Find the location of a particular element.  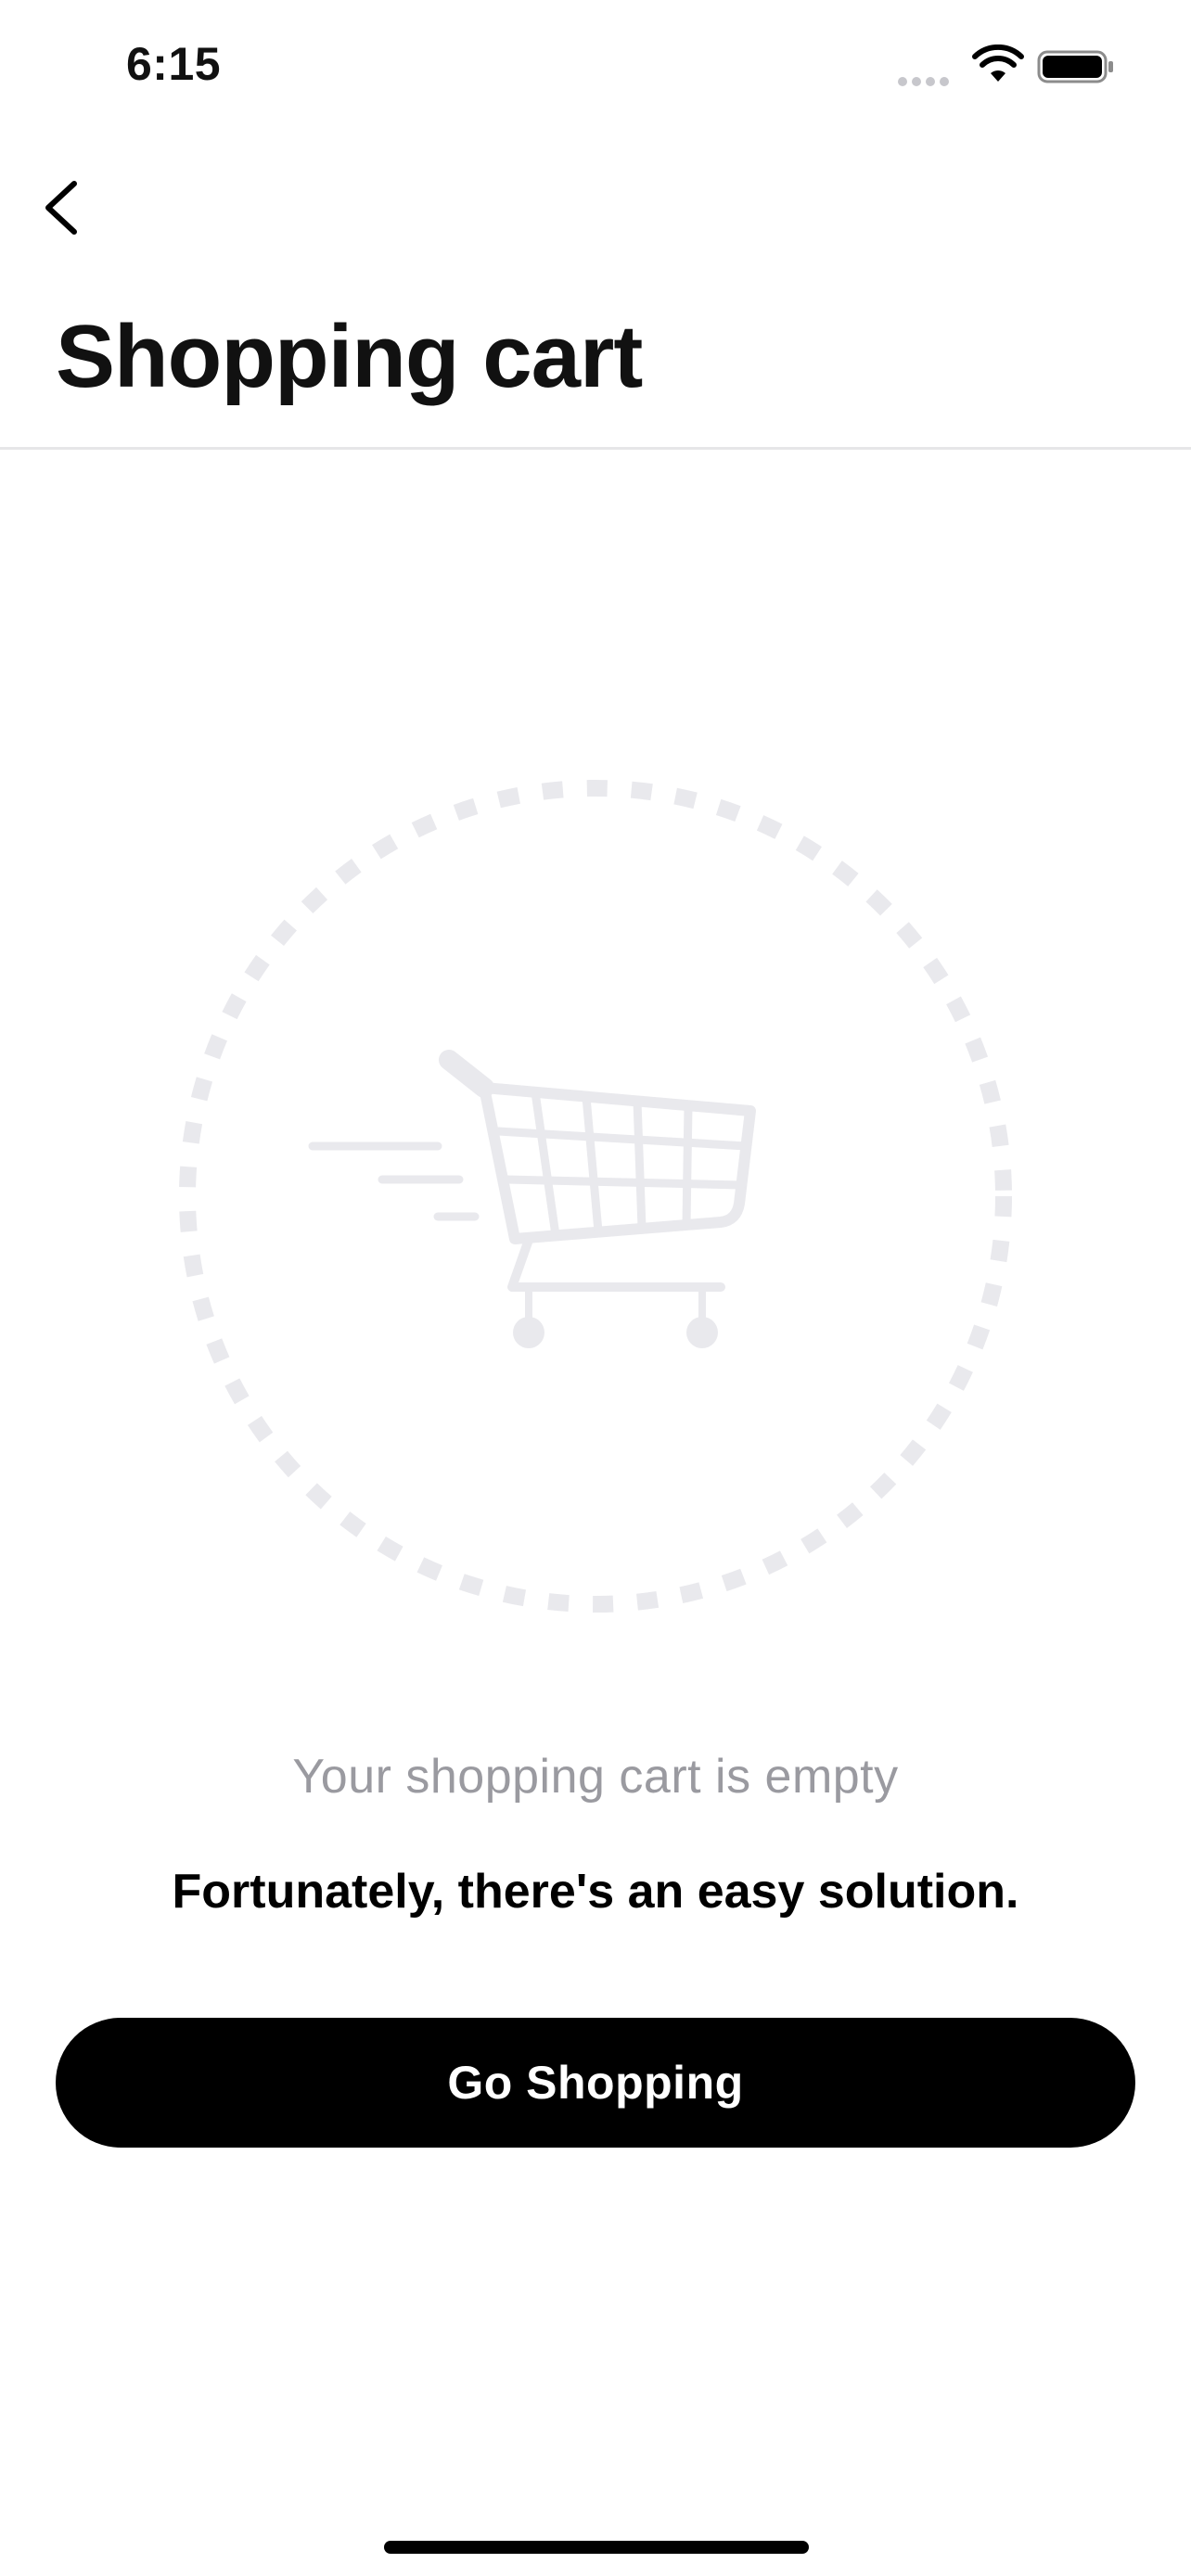

empty-cart-message: Your shopping cart is empty is located at coordinates (595, 1777).